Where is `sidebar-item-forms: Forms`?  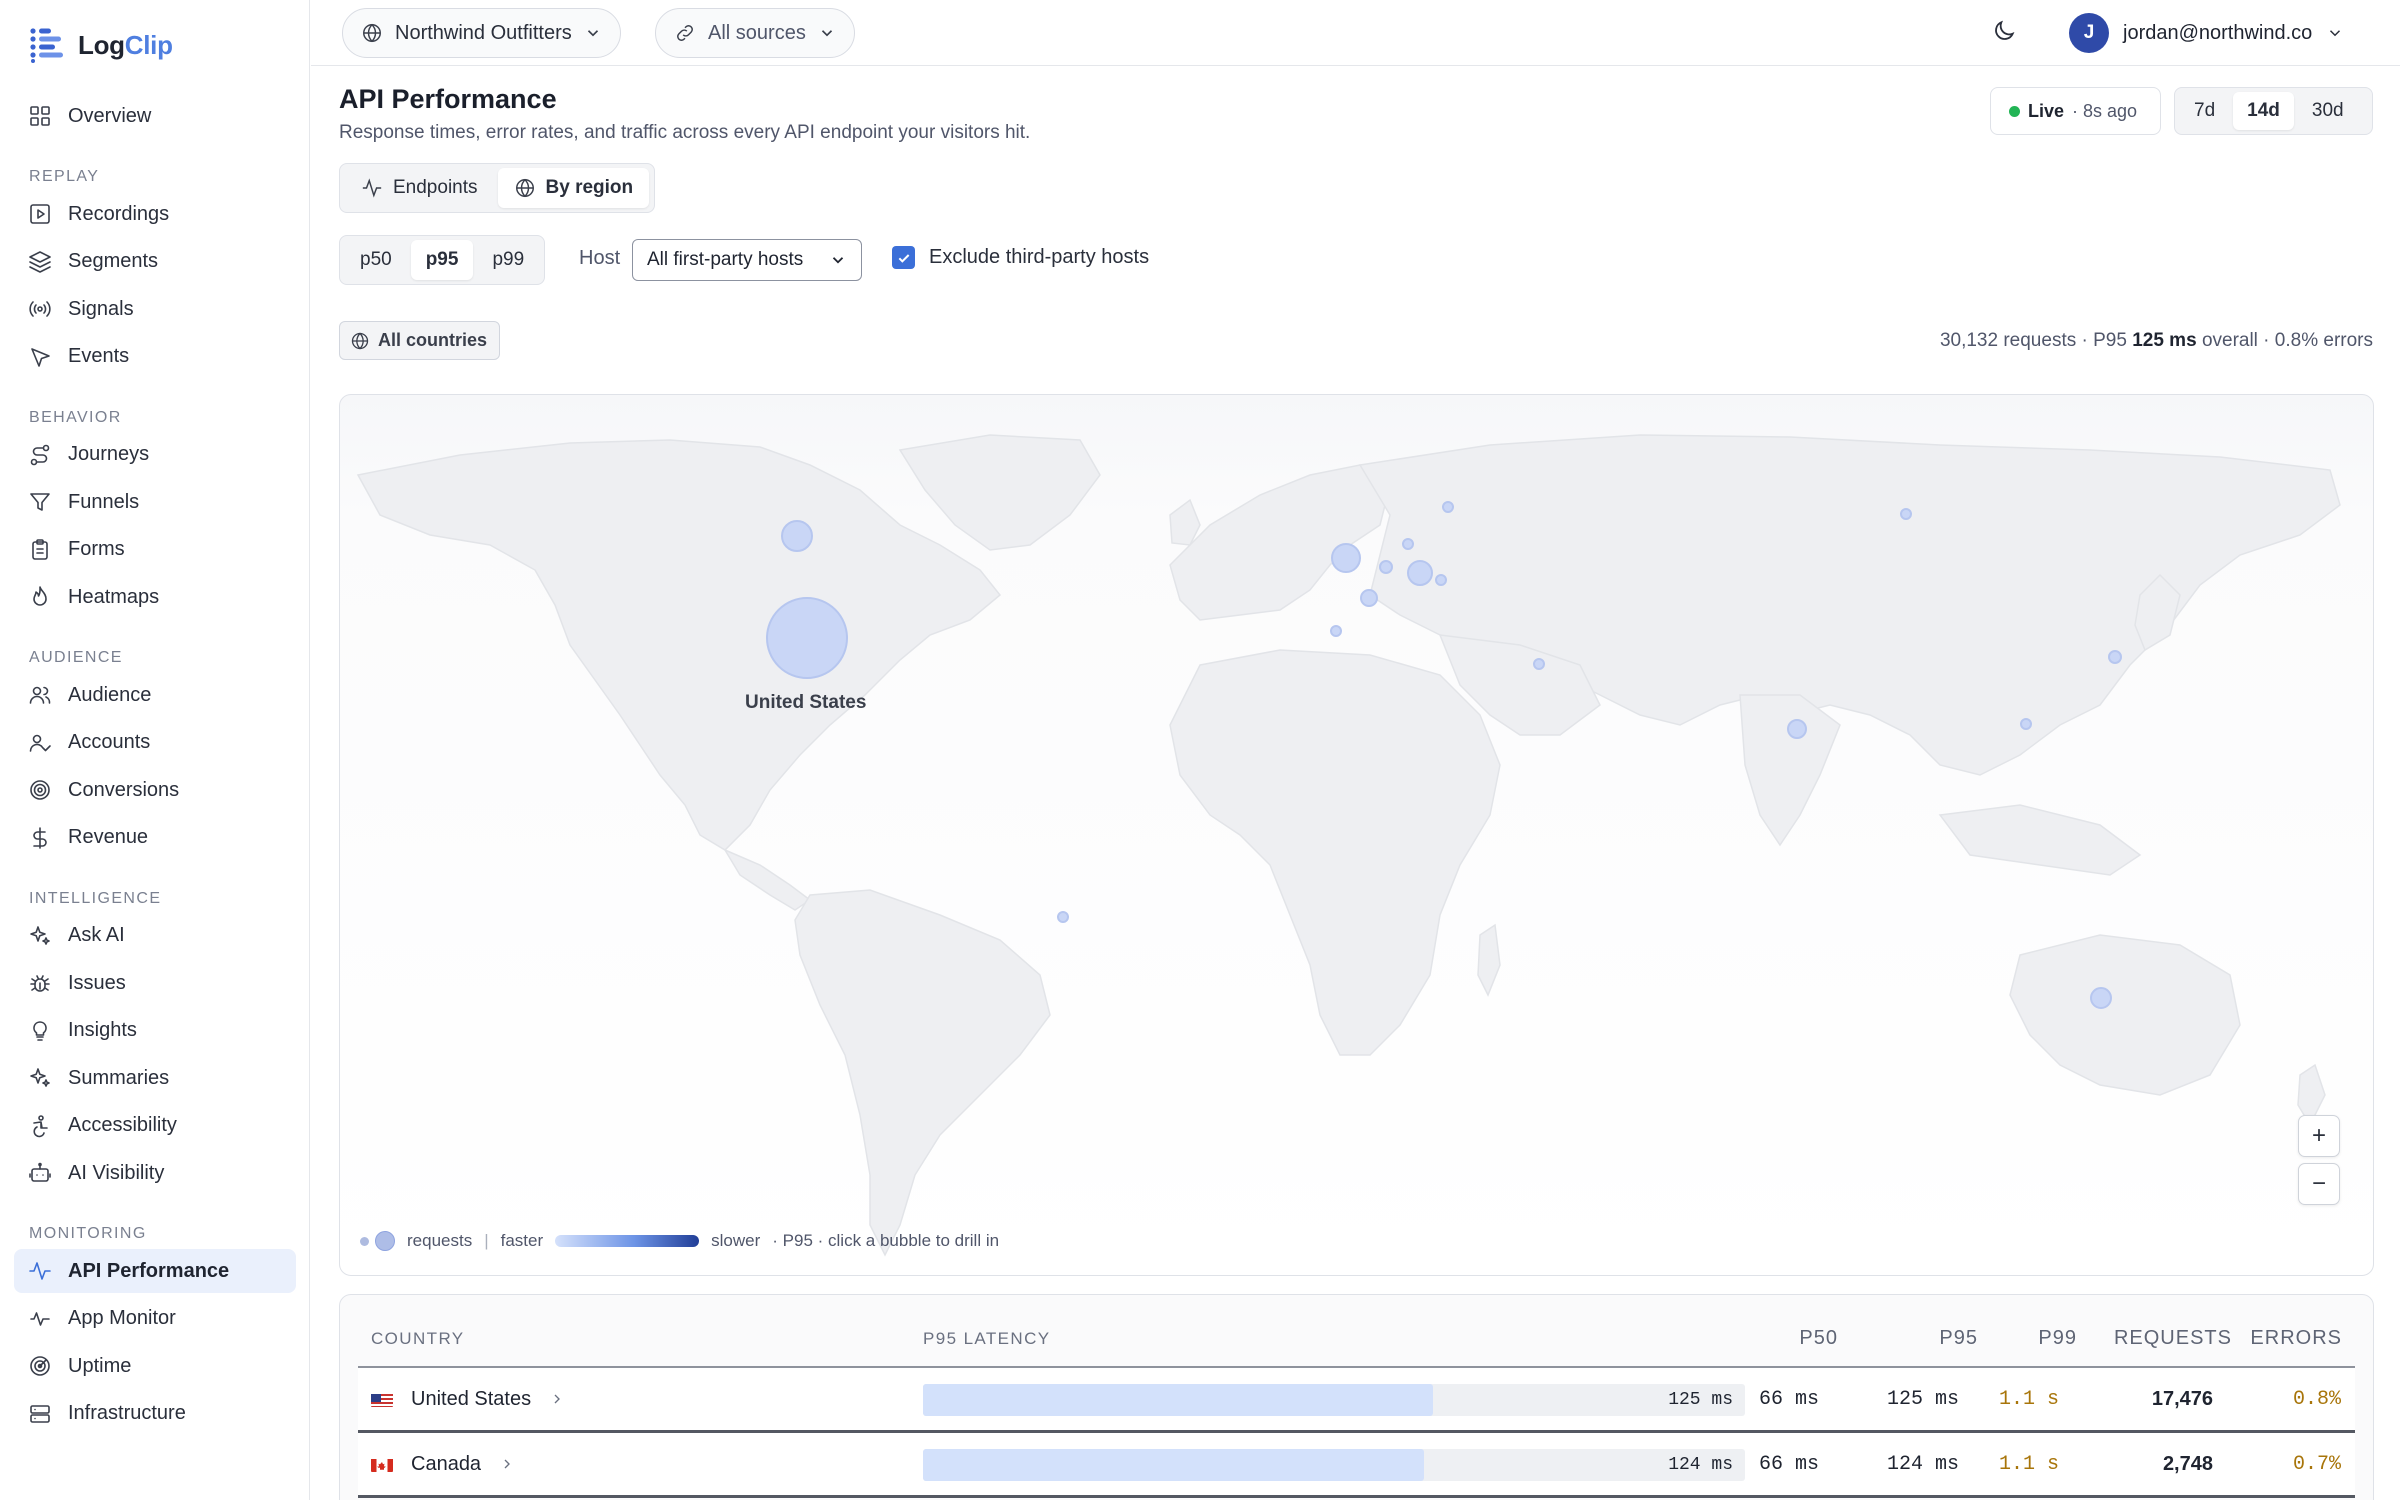 sidebar-item-forms: Forms is located at coordinates (155, 550).